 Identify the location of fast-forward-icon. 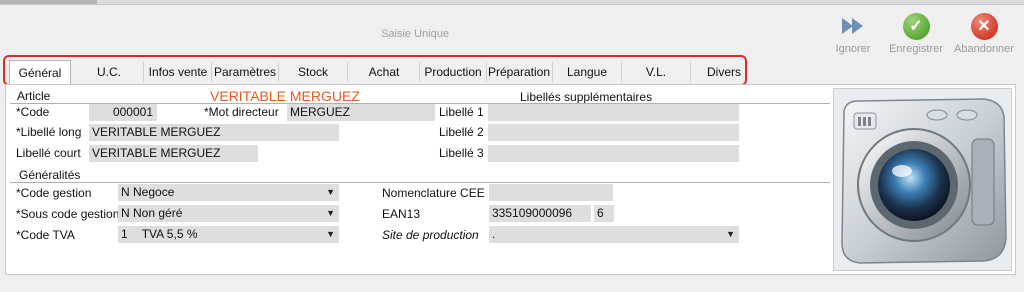
(853, 26).